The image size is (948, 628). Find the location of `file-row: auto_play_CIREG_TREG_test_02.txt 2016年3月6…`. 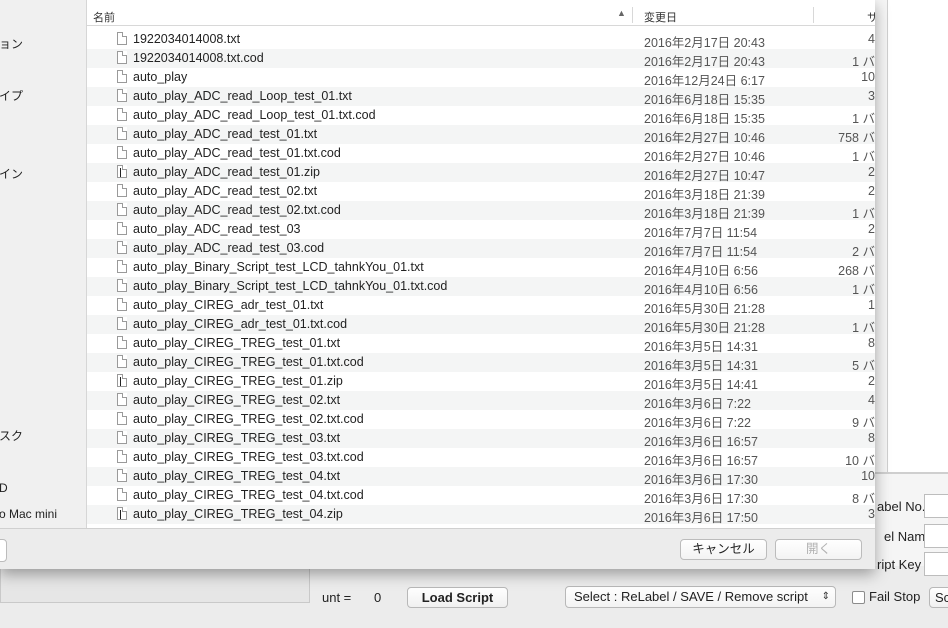

file-row: auto_play_CIREG_TREG_test_02.txt 2016年3月6… is located at coordinates (481, 401).